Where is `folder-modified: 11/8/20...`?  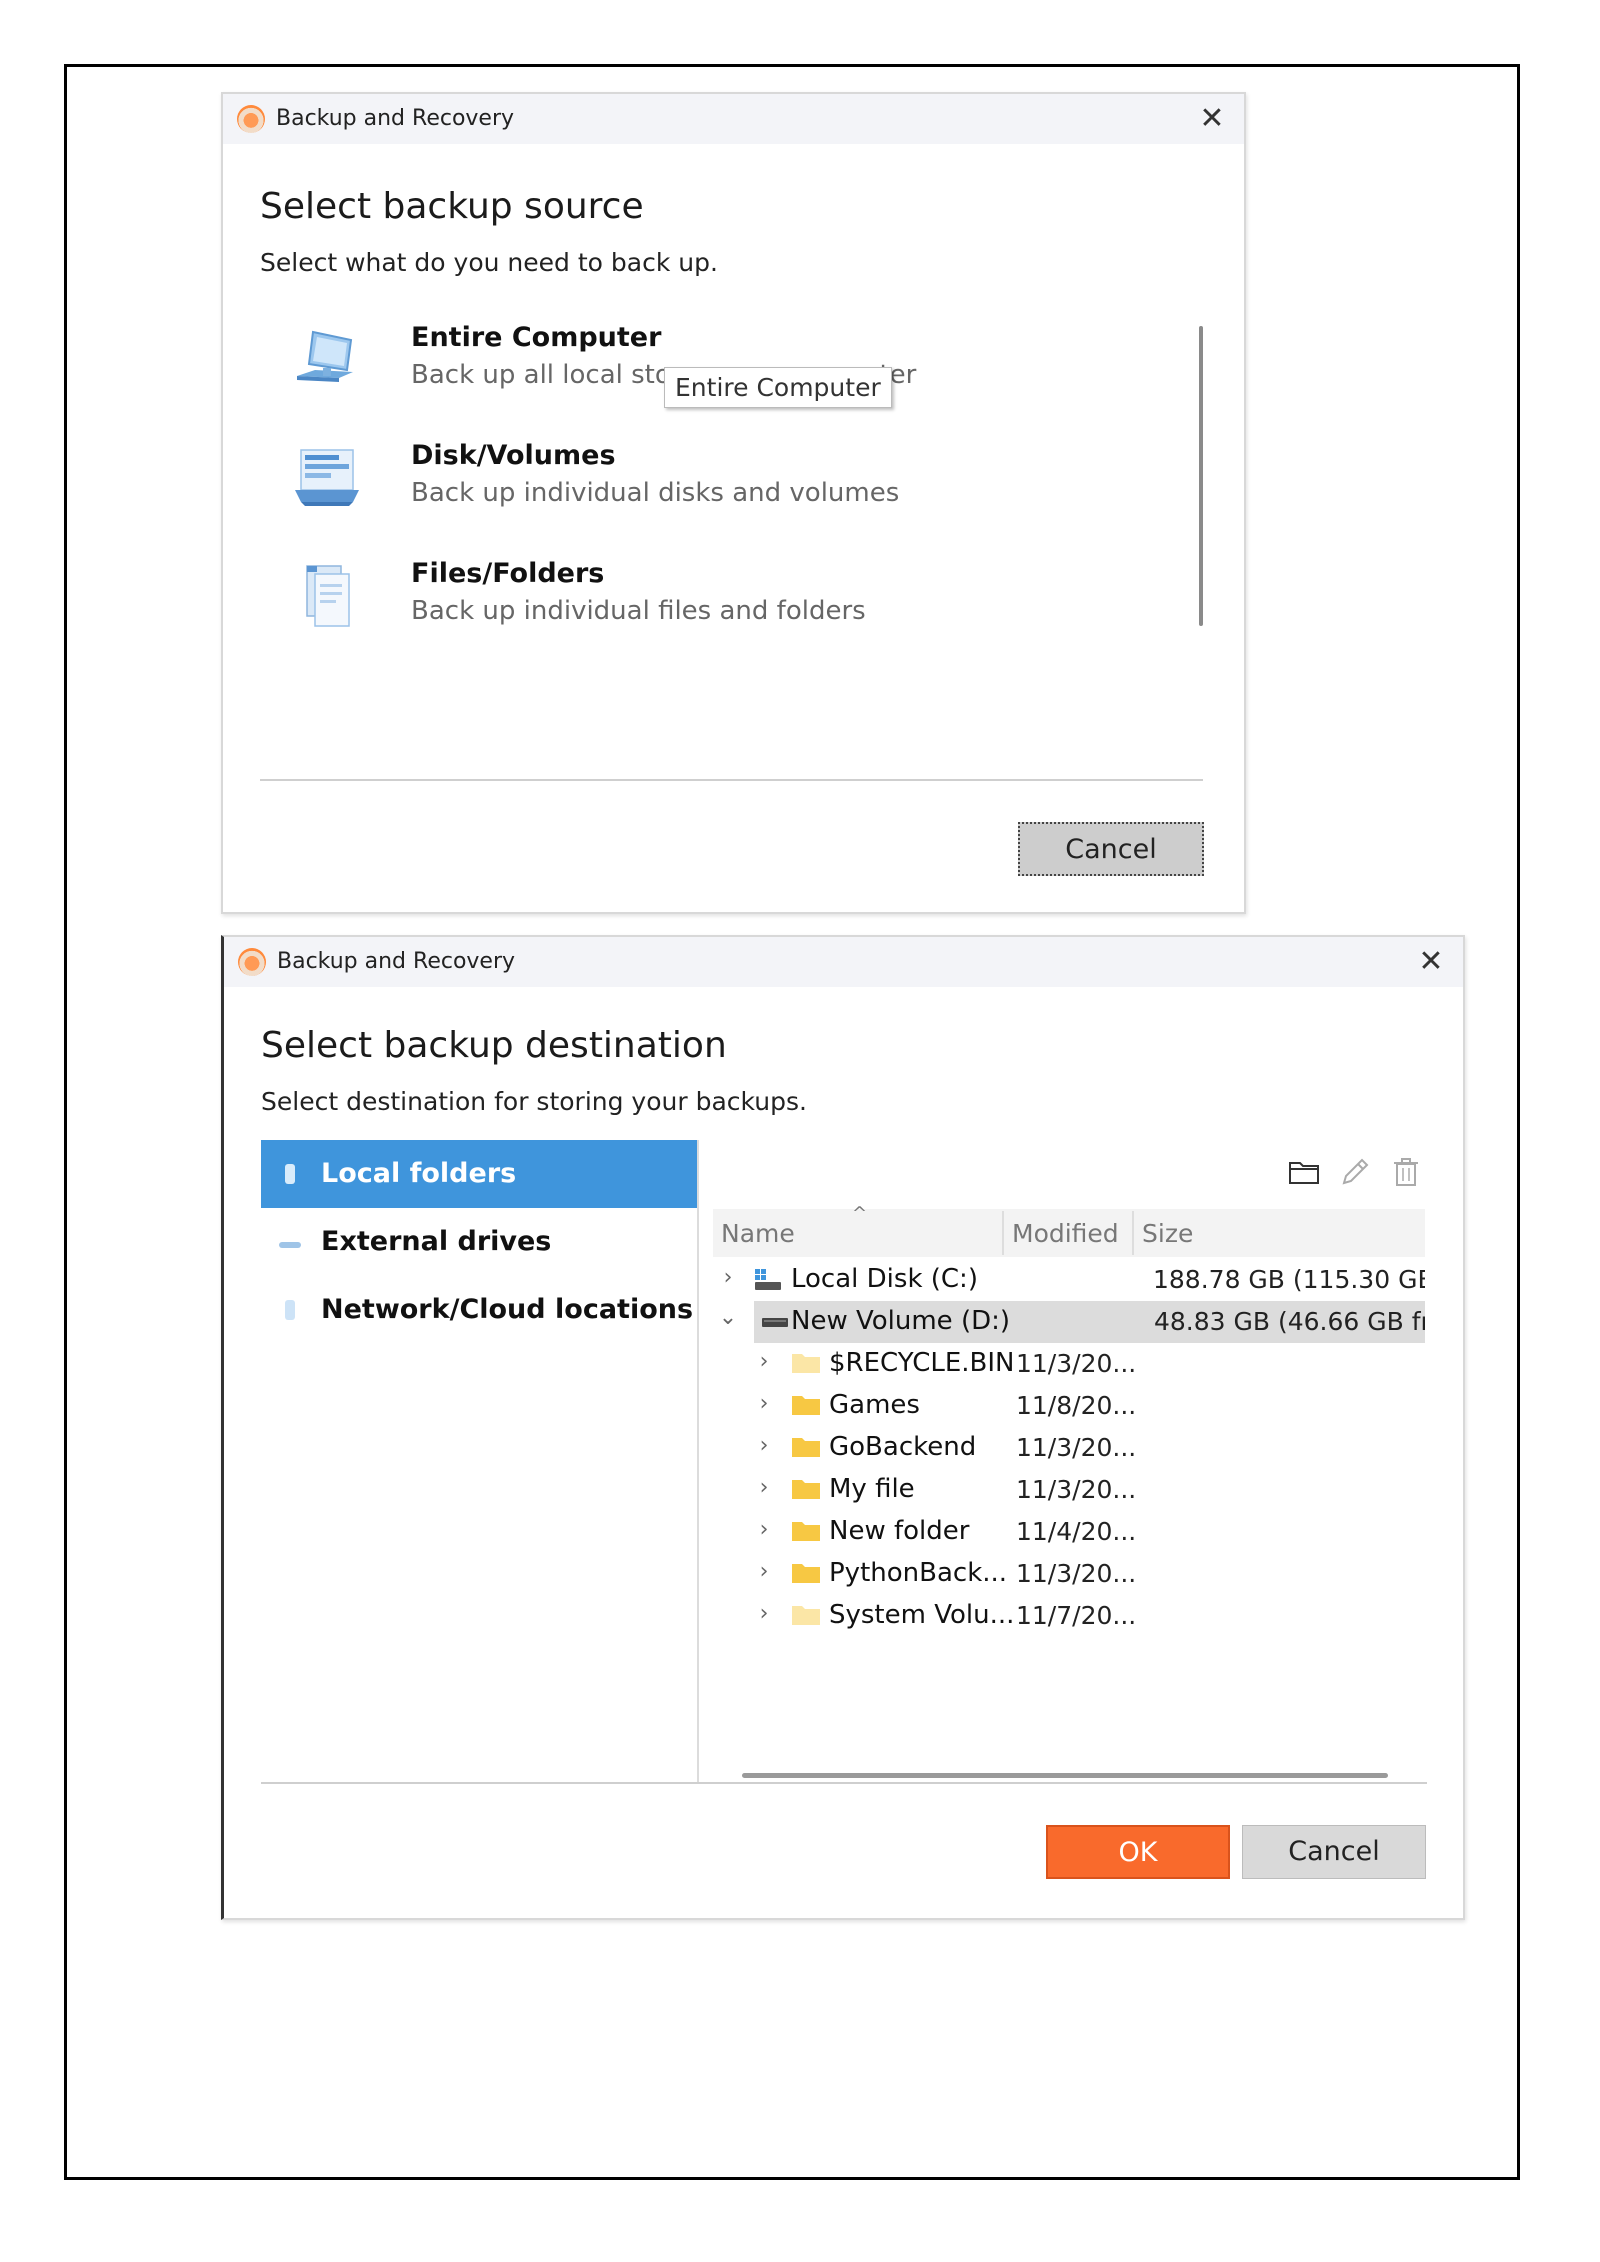
folder-modified: 11/8/20... is located at coordinates (1076, 1405).